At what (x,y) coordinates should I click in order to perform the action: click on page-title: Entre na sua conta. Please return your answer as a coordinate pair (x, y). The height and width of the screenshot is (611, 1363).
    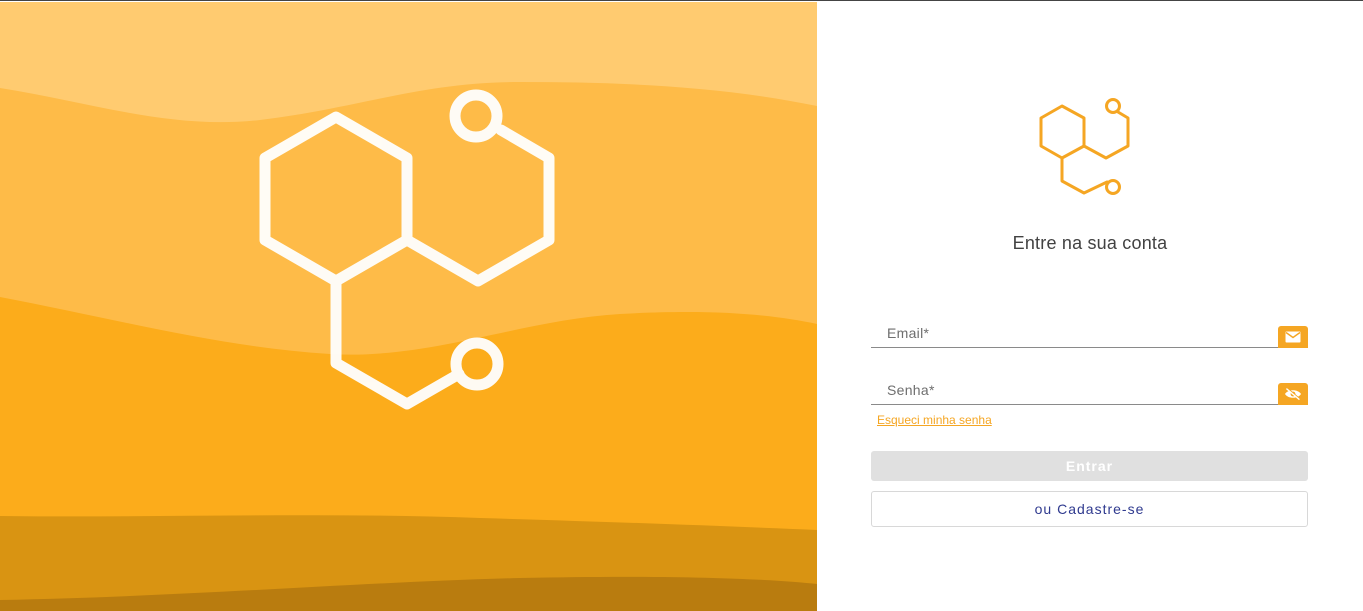
    Looking at the image, I should click on (1090, 243).